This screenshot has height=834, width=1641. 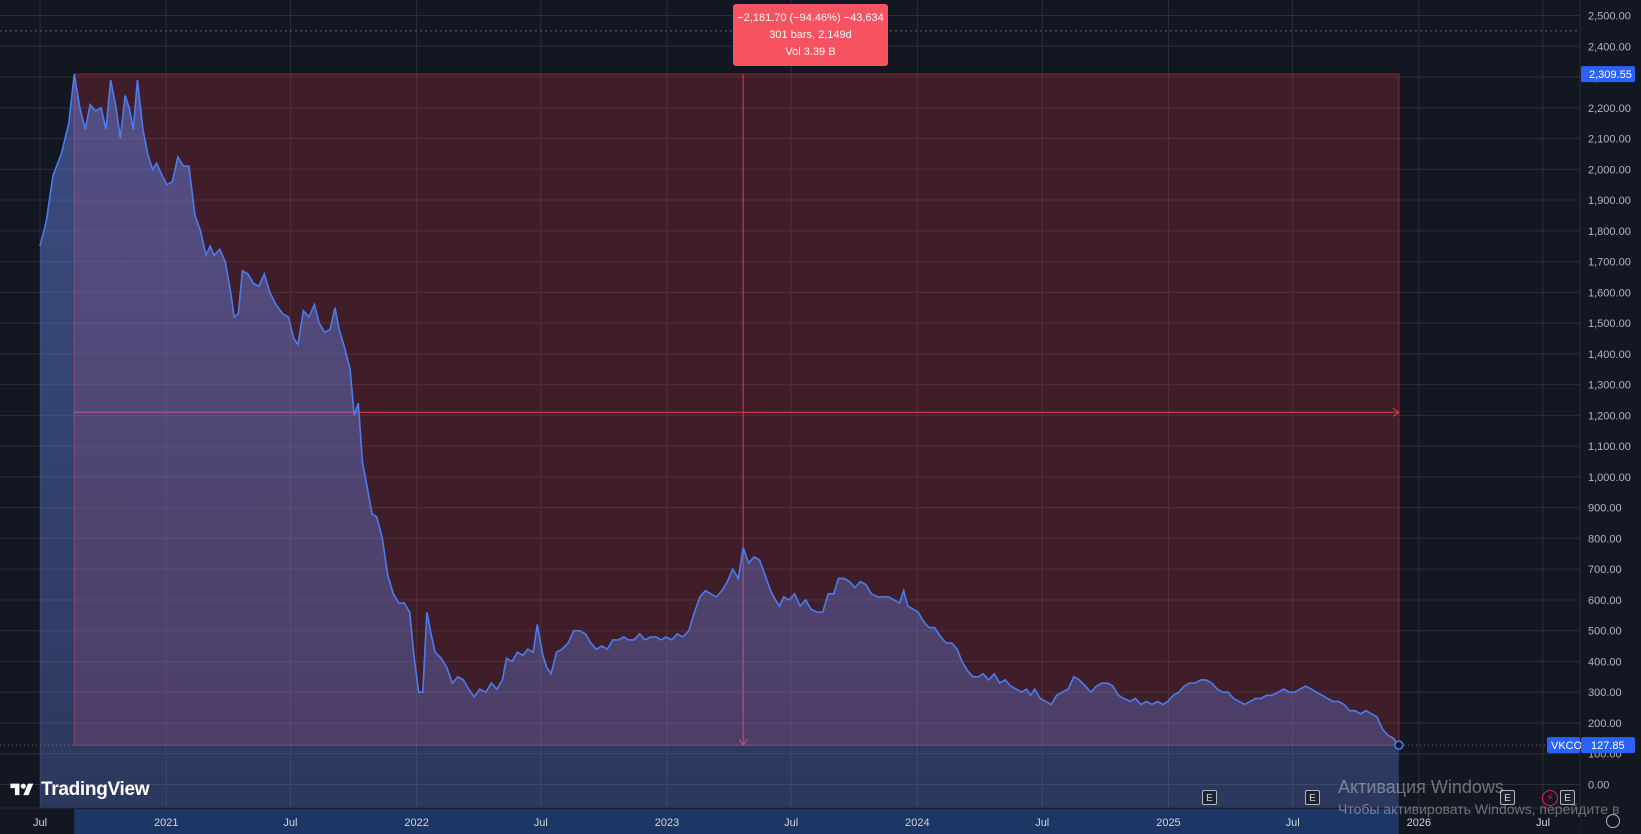 I want to click on tradingview-logo-icon, so click(x=22, y=789).